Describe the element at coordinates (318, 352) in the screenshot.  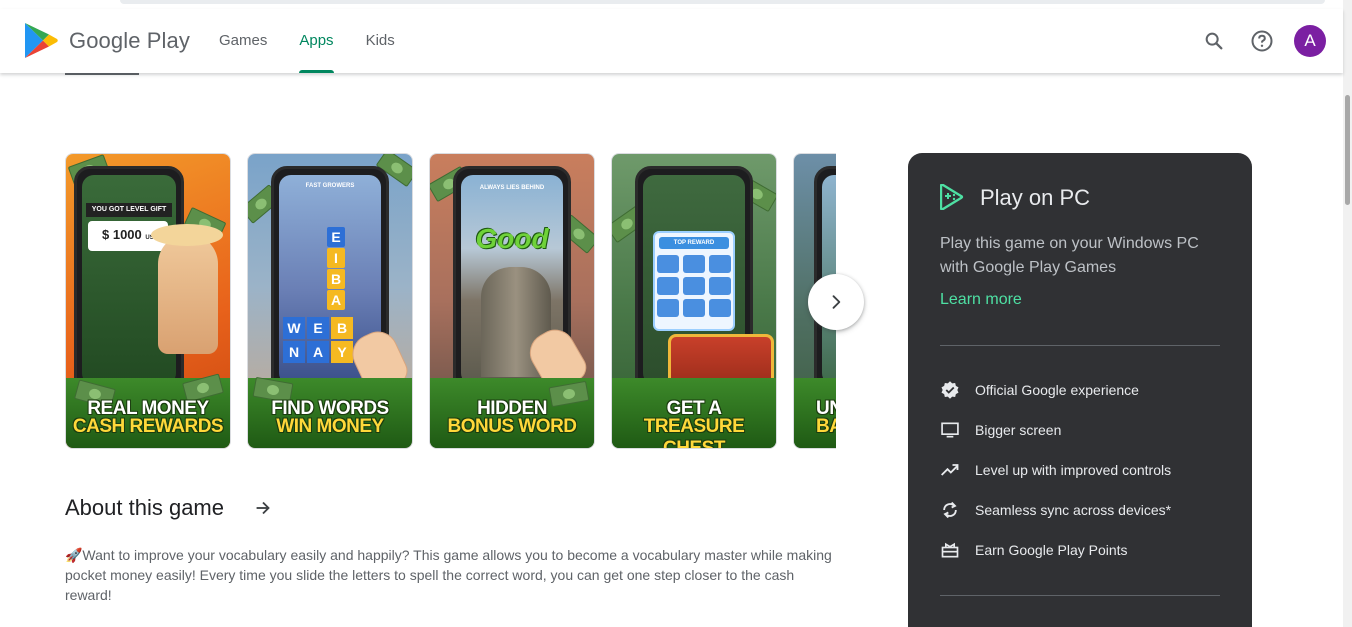
I see `letter-row-2: N A Y` at that location.